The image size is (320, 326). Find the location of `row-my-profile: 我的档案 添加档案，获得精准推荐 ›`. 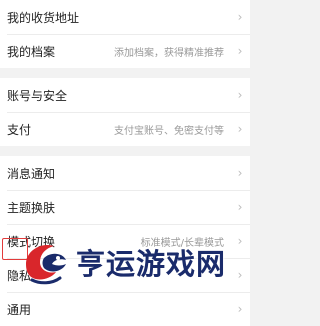

row-my-profile: 我的档案 添加档案，获得精准推荐 › is located at coordinates (125, 51).